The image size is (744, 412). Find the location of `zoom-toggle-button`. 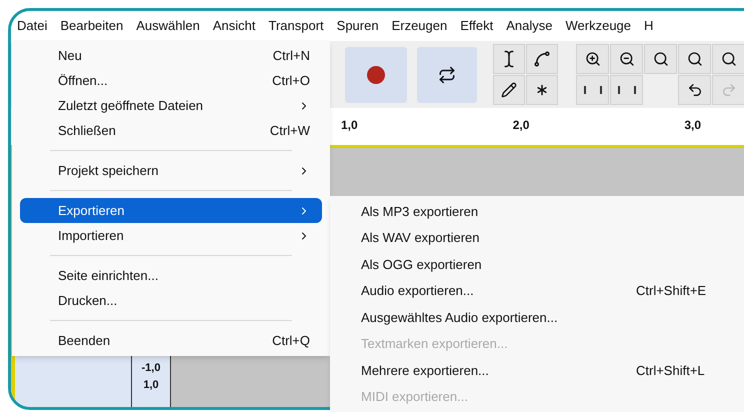

zoom-toggle-button is located at coordinates (728, 59).